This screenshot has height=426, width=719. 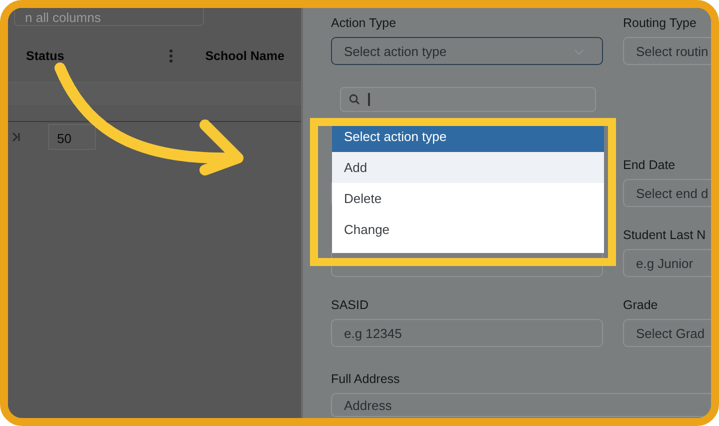 What do you see at coordinates (72, 137) in the screenshot?
I see `page-size-select: 50` at bounding box center [72, 137].